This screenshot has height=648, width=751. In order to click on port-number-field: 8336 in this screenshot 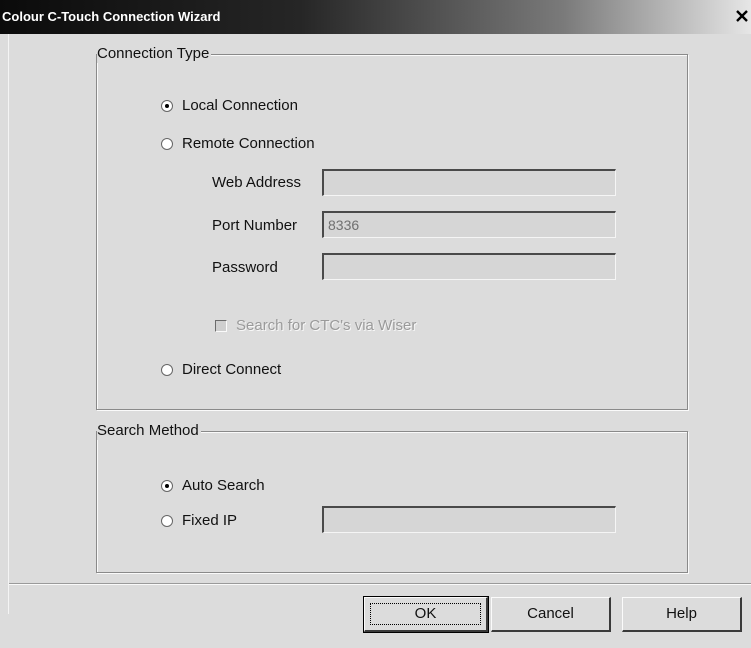, I will do `click(469, 224)`.